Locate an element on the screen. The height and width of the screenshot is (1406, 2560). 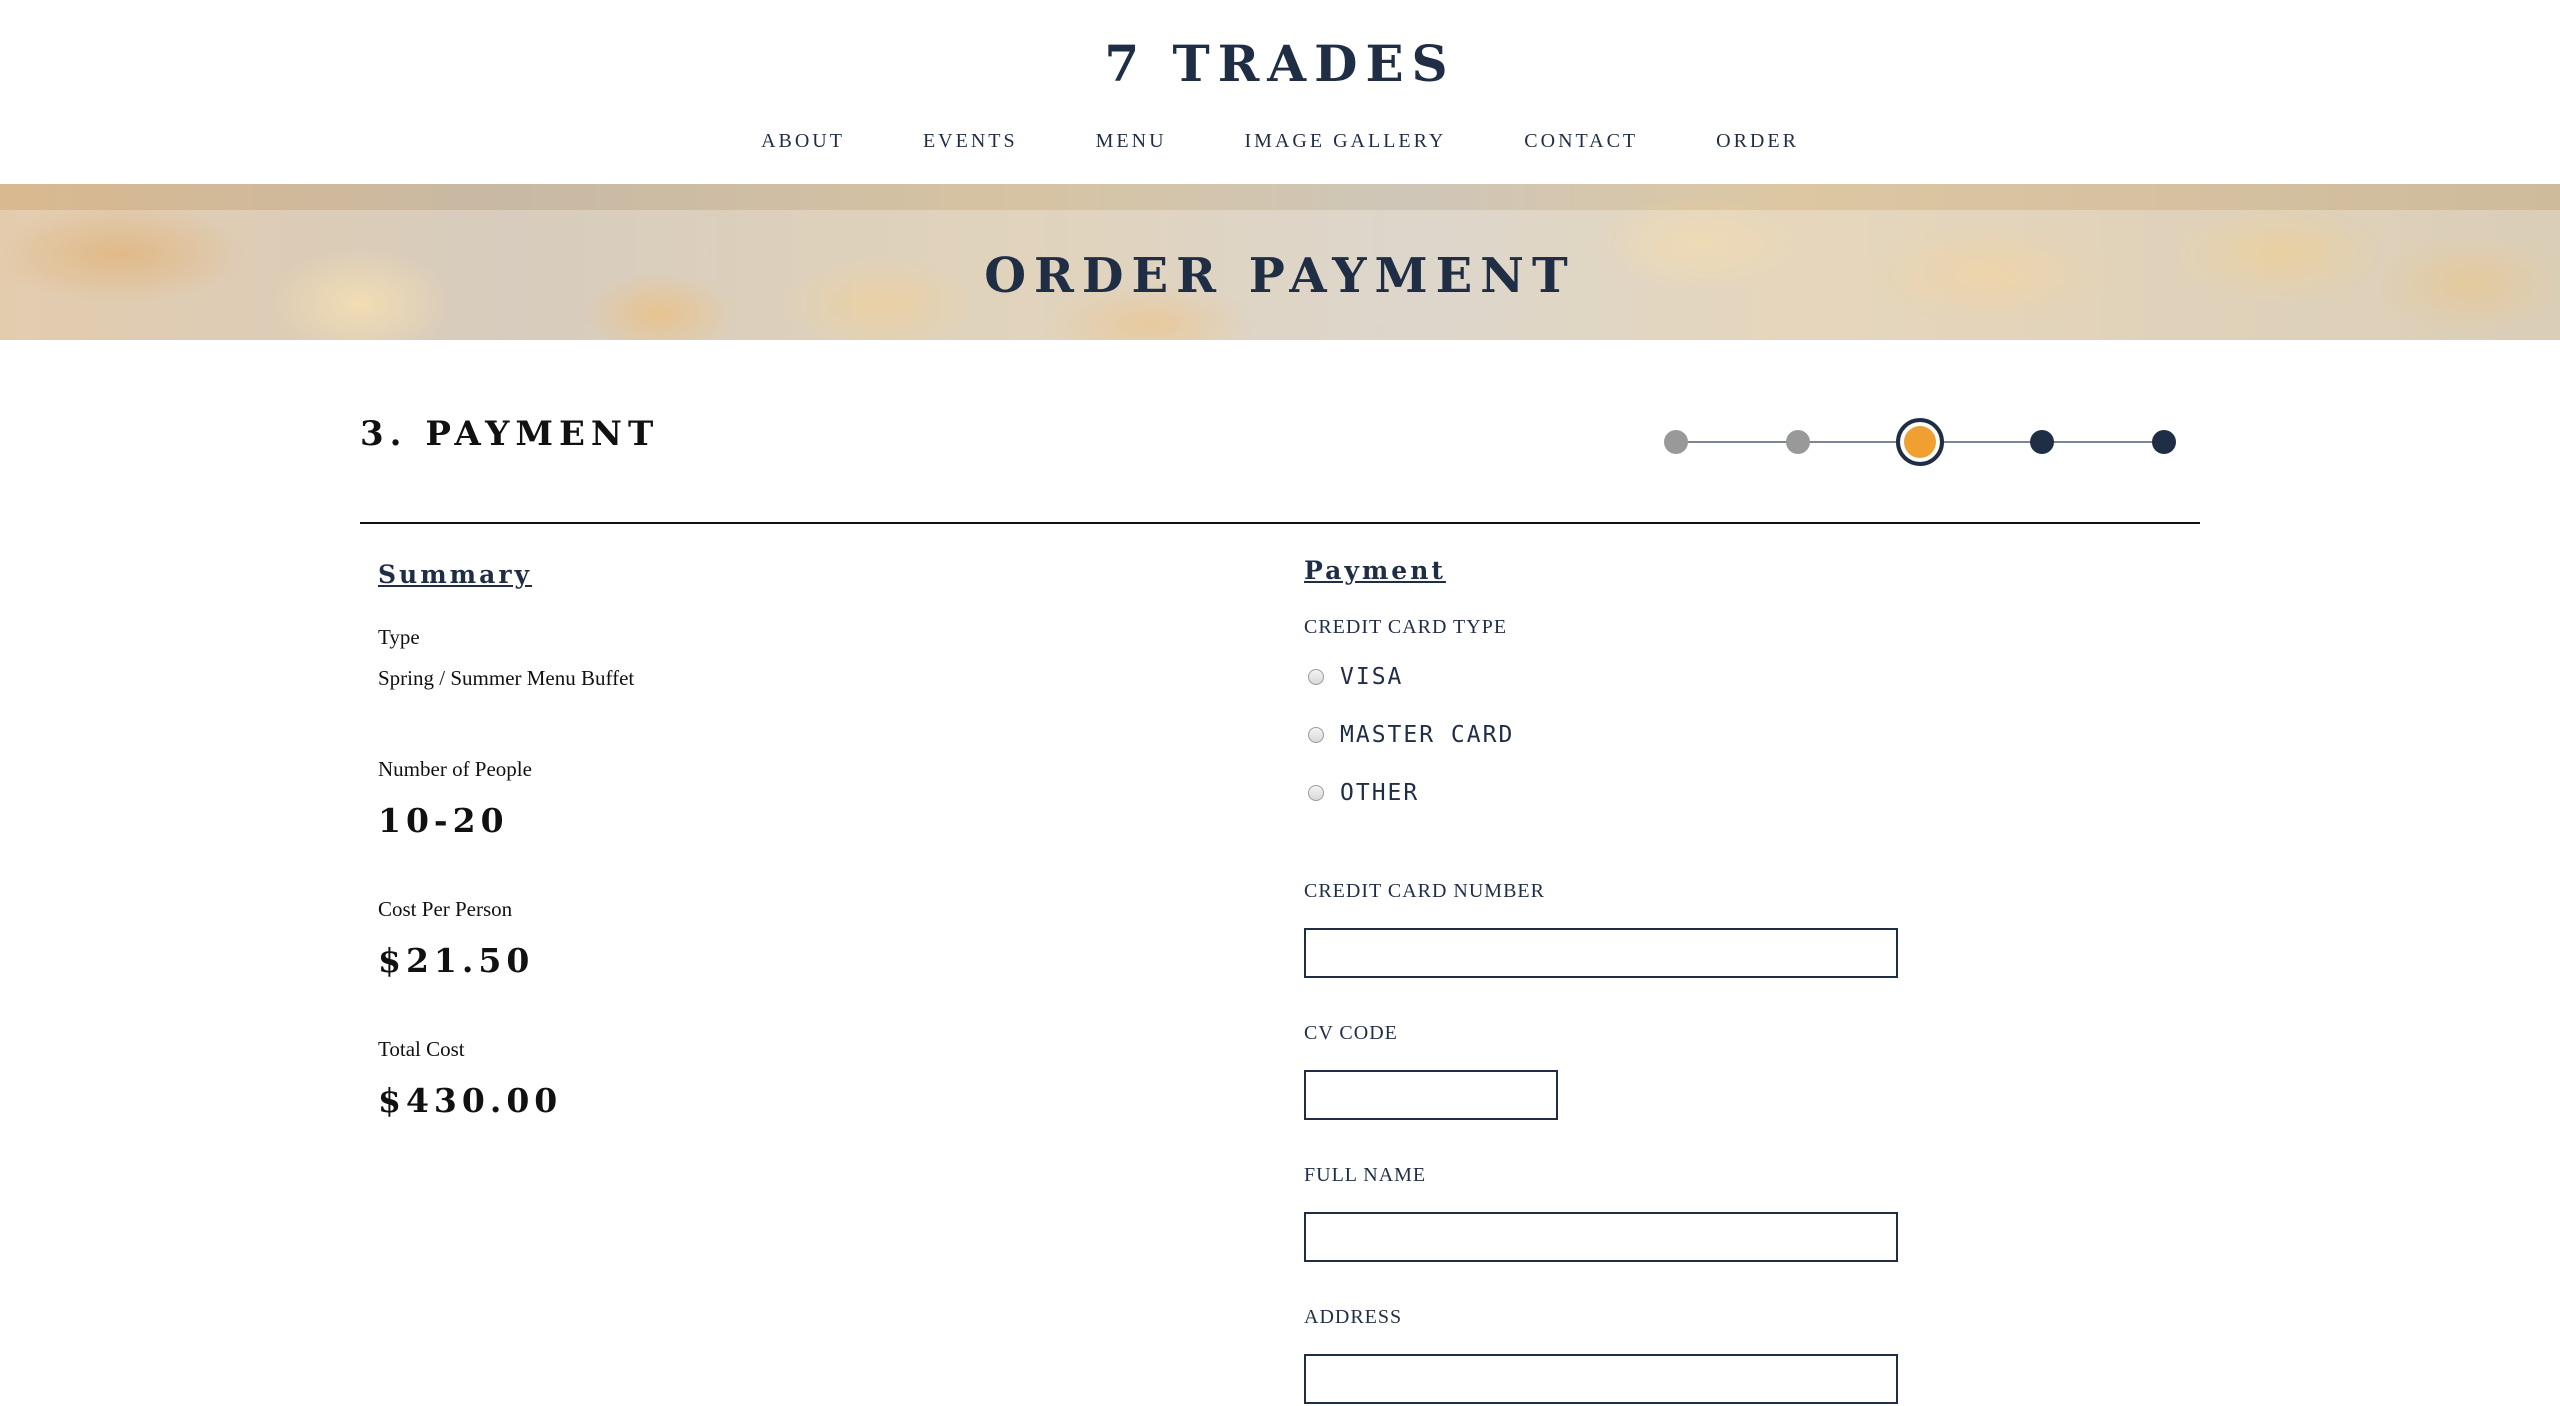
type-label: Type is located at coordinates (399, 637).